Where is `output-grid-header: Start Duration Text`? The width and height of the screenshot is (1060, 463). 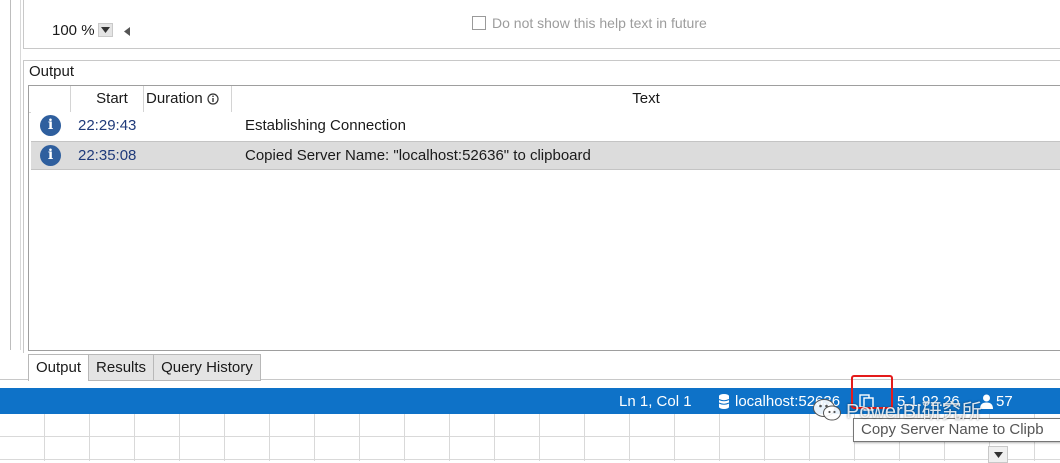 output-grid-header: Start Duration Text is located at coordinates (544, 99).